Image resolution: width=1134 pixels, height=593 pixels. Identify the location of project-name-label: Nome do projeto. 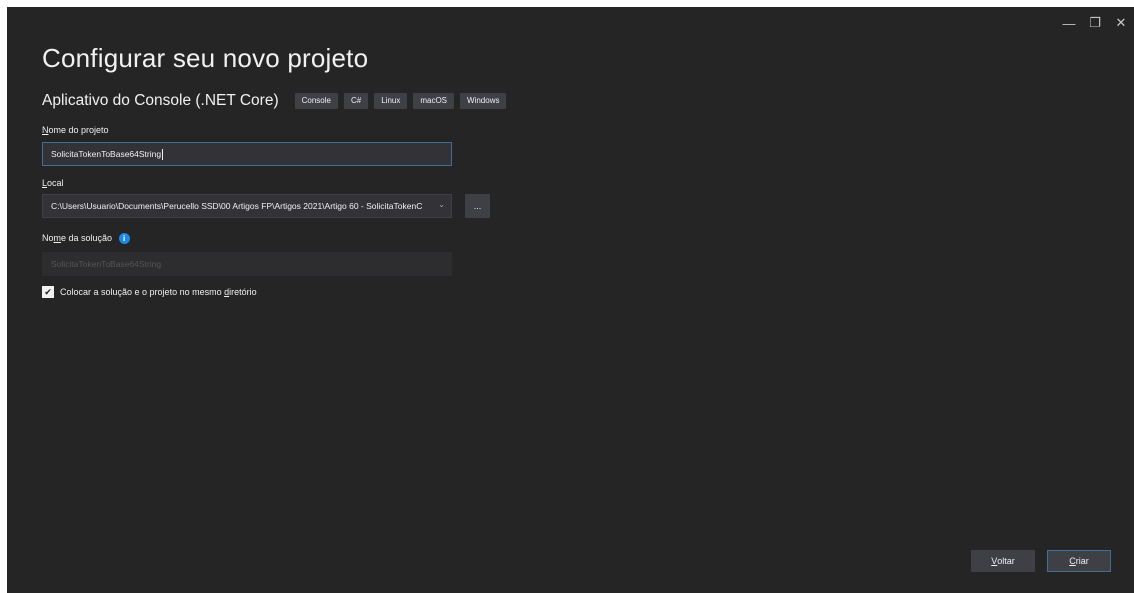
(75, 130).